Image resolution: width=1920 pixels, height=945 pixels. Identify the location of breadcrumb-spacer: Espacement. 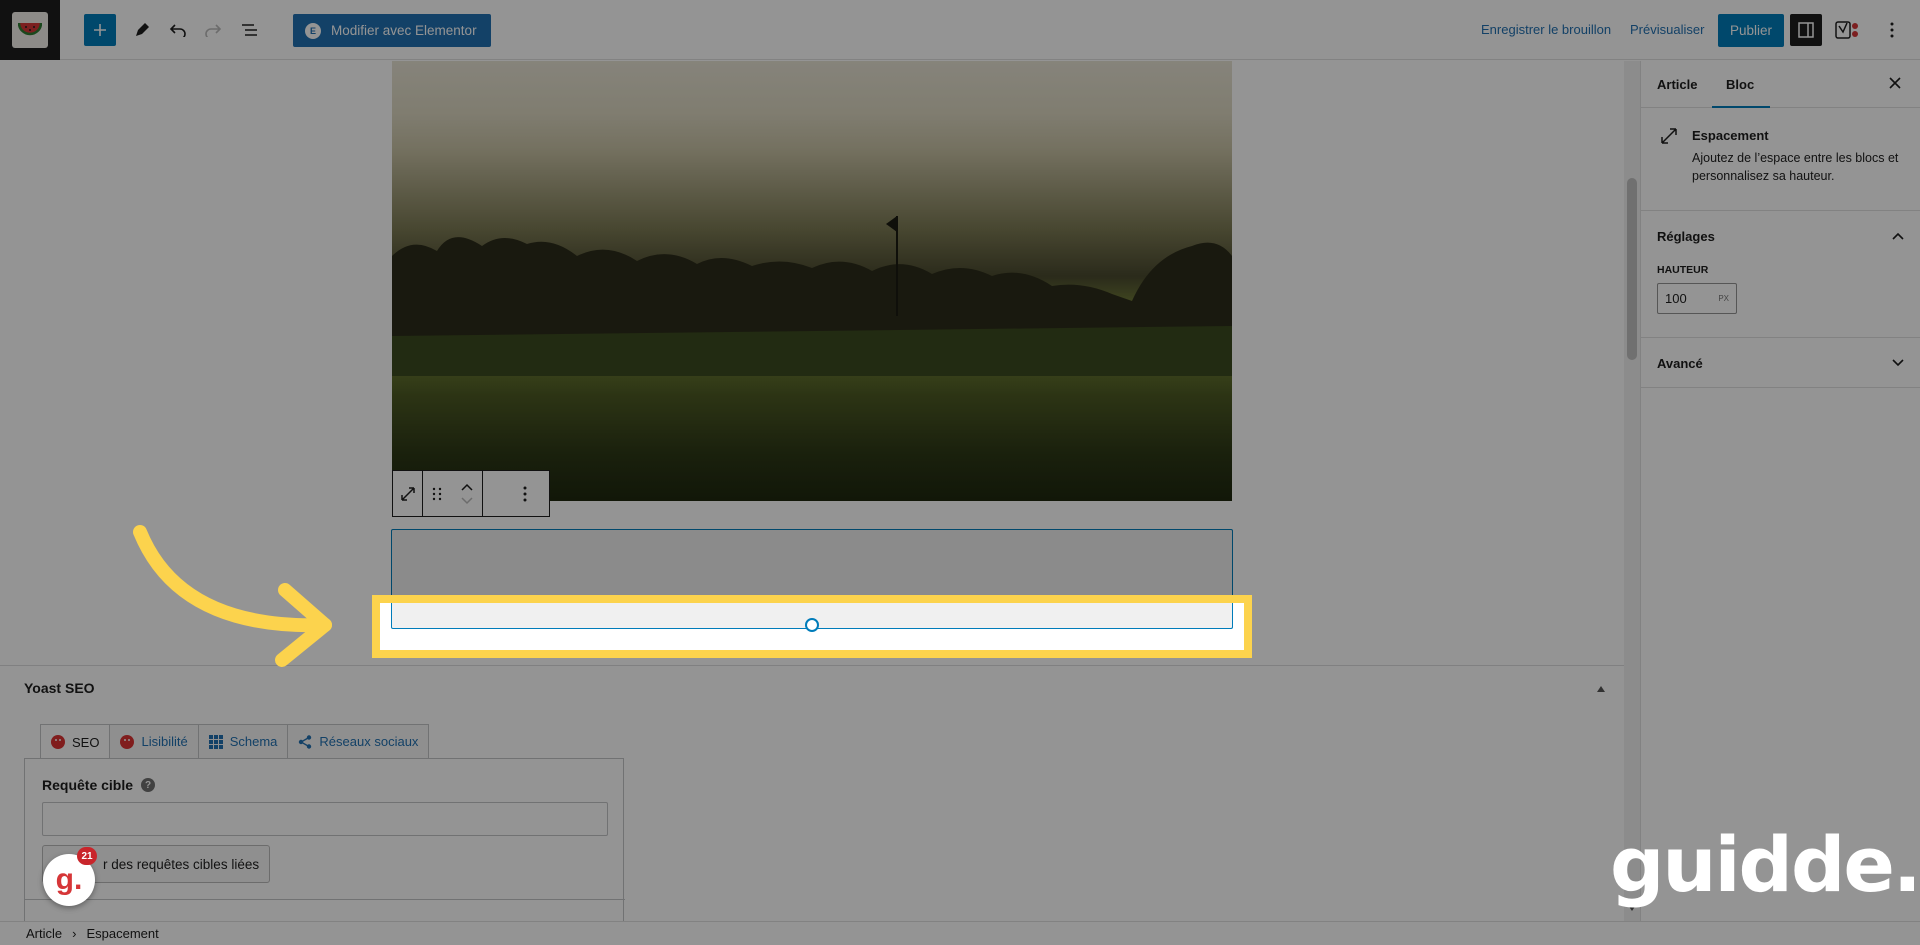
(122, 933).